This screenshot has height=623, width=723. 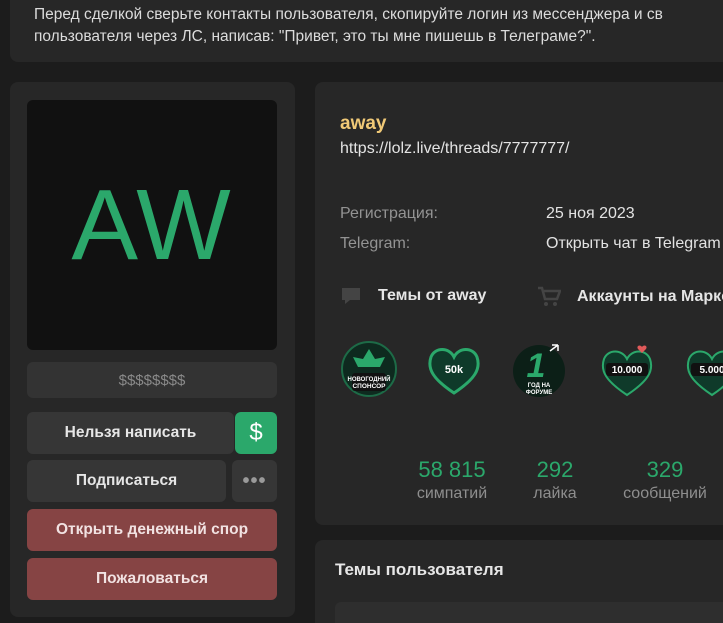 I want to click on 50k-sympathy-trophy-icon: 50k, so click(x=454, y=371).